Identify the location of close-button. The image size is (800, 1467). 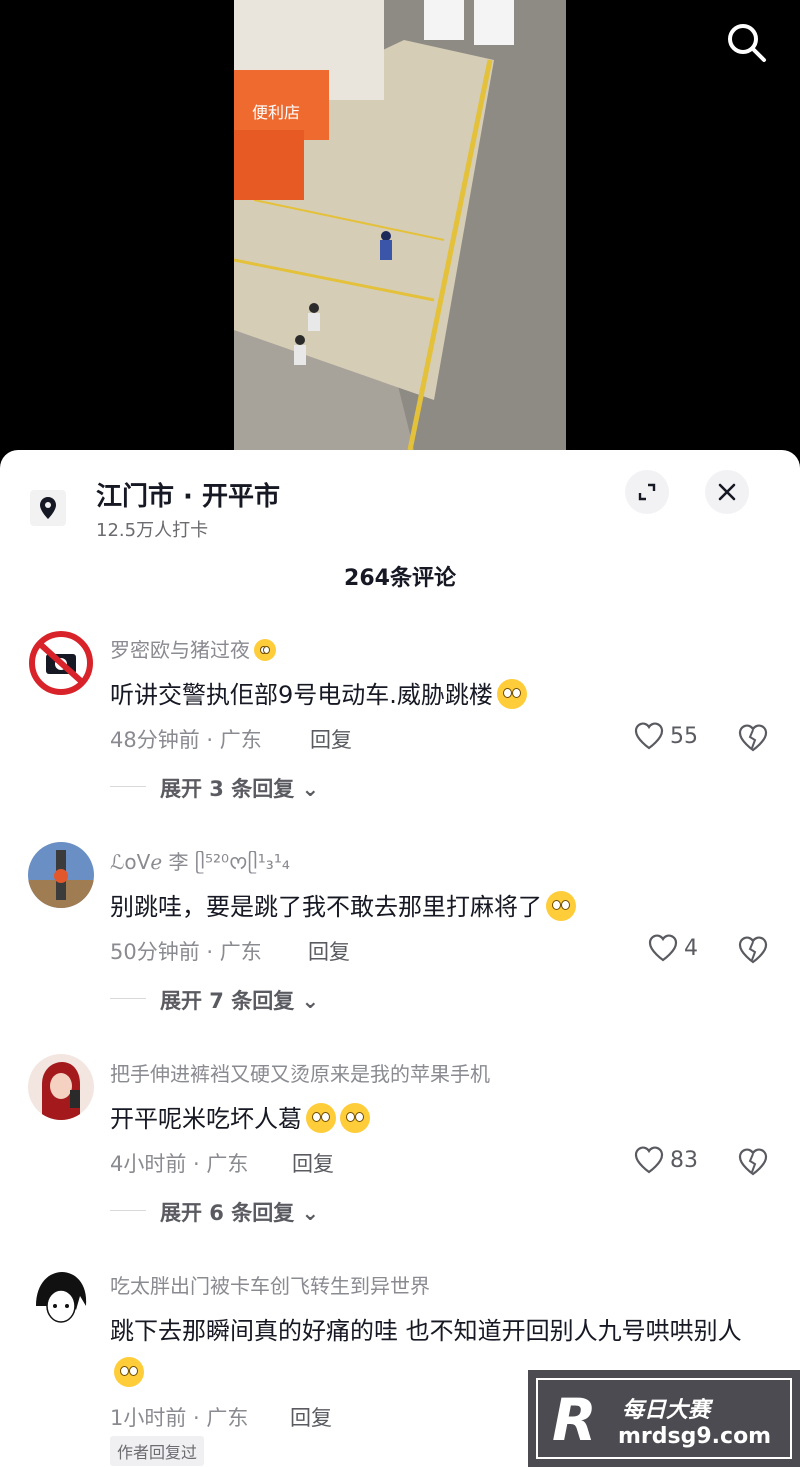
(727, 492).